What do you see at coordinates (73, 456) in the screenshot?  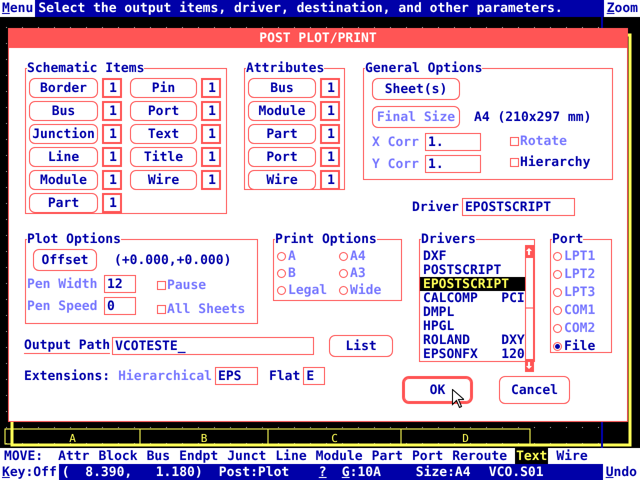 I see `command-item: Attr` at bounding box center [73, 456].